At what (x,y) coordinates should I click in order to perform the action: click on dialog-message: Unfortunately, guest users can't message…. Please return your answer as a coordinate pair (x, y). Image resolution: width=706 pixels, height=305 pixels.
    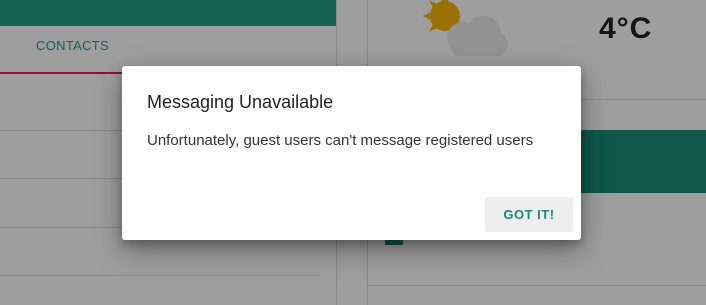
    Looking at the image, I should click on (340, 140).